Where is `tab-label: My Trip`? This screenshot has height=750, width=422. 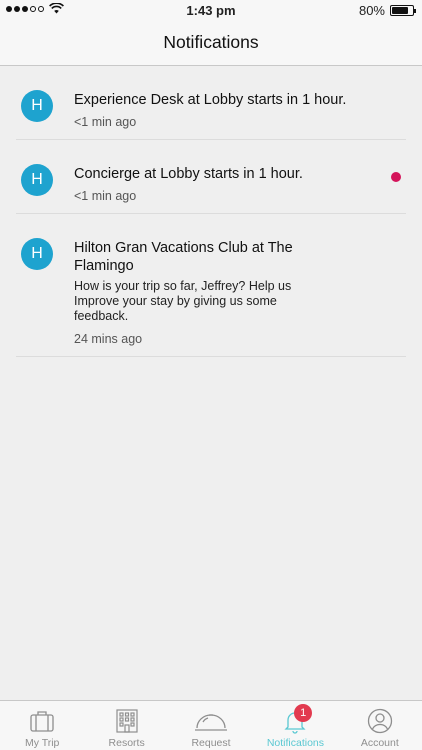 tab-label: My Trip is located at coordinates (42, 743).